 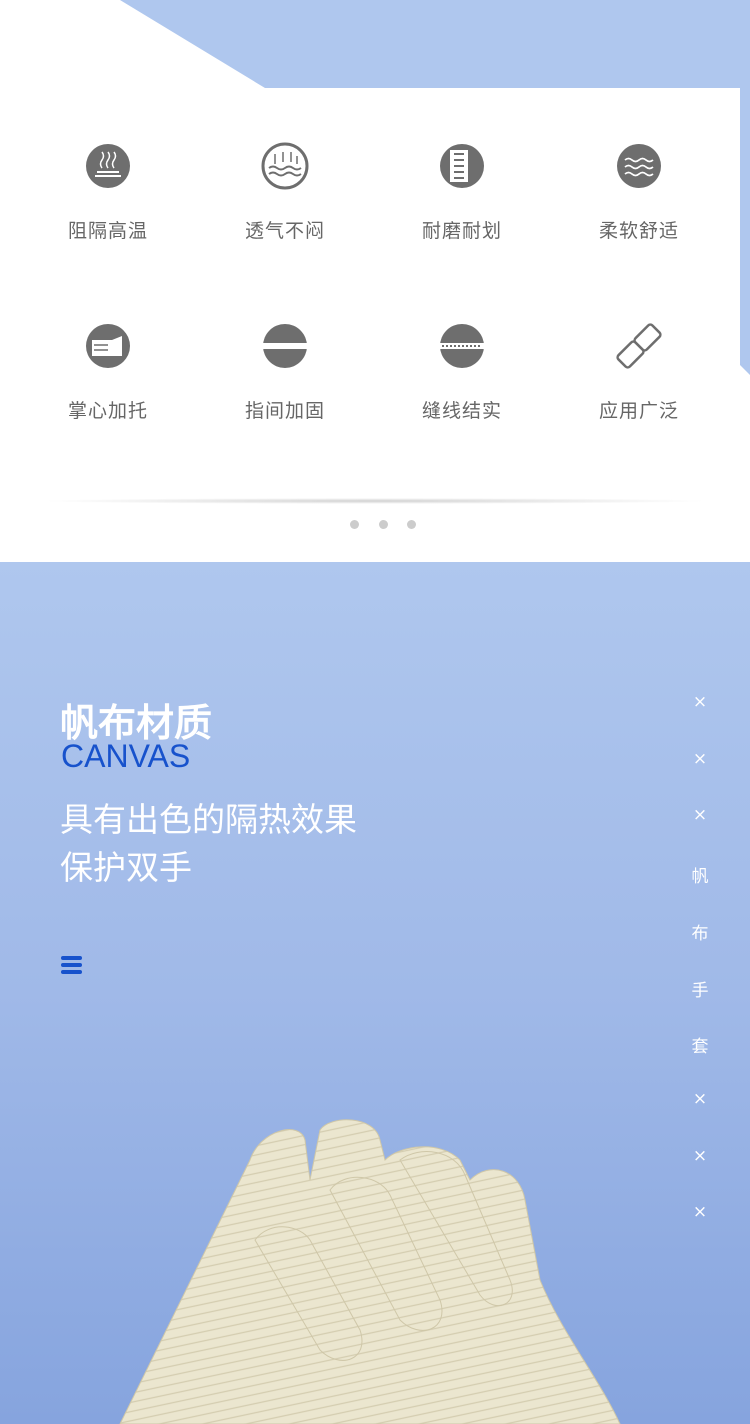 What do you see at coordinates (126, 867) in the screenshot?
I see `desc-line: 保护双手` at bounding box center [126, 867].